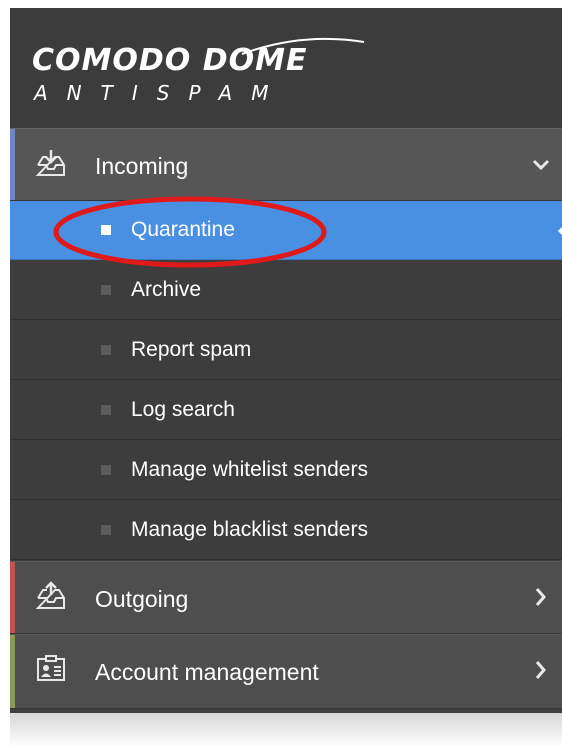 The width and height of the screenshot is (562, 748). I want to click on inbox-download-icon, so click(50, 163).